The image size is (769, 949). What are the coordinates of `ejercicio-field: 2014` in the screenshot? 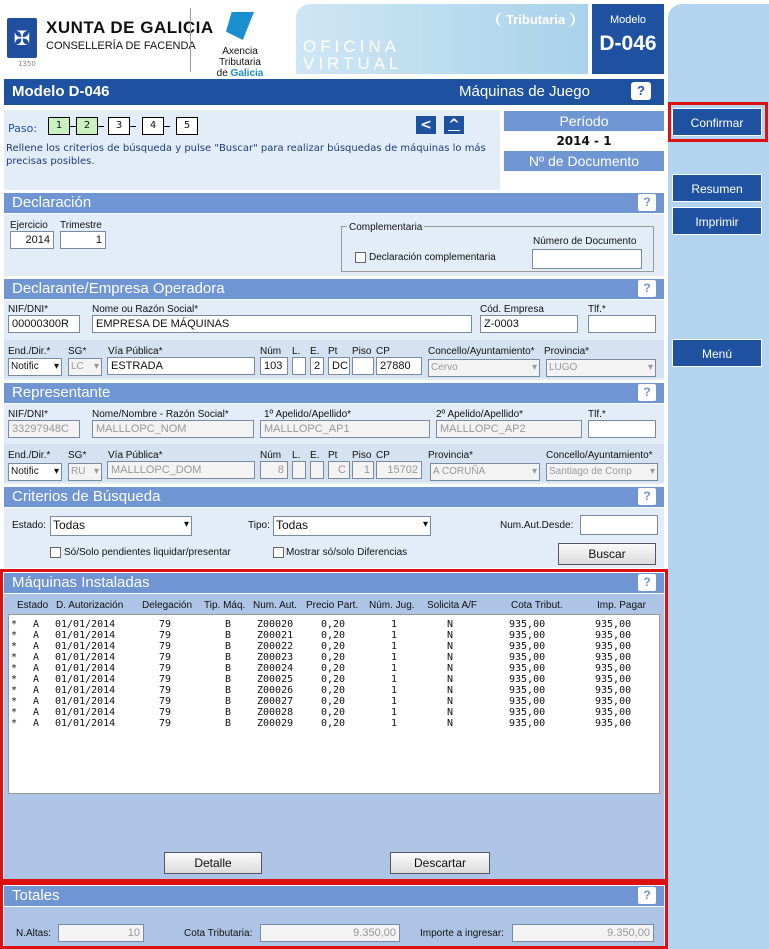 It's located at (32, 240).